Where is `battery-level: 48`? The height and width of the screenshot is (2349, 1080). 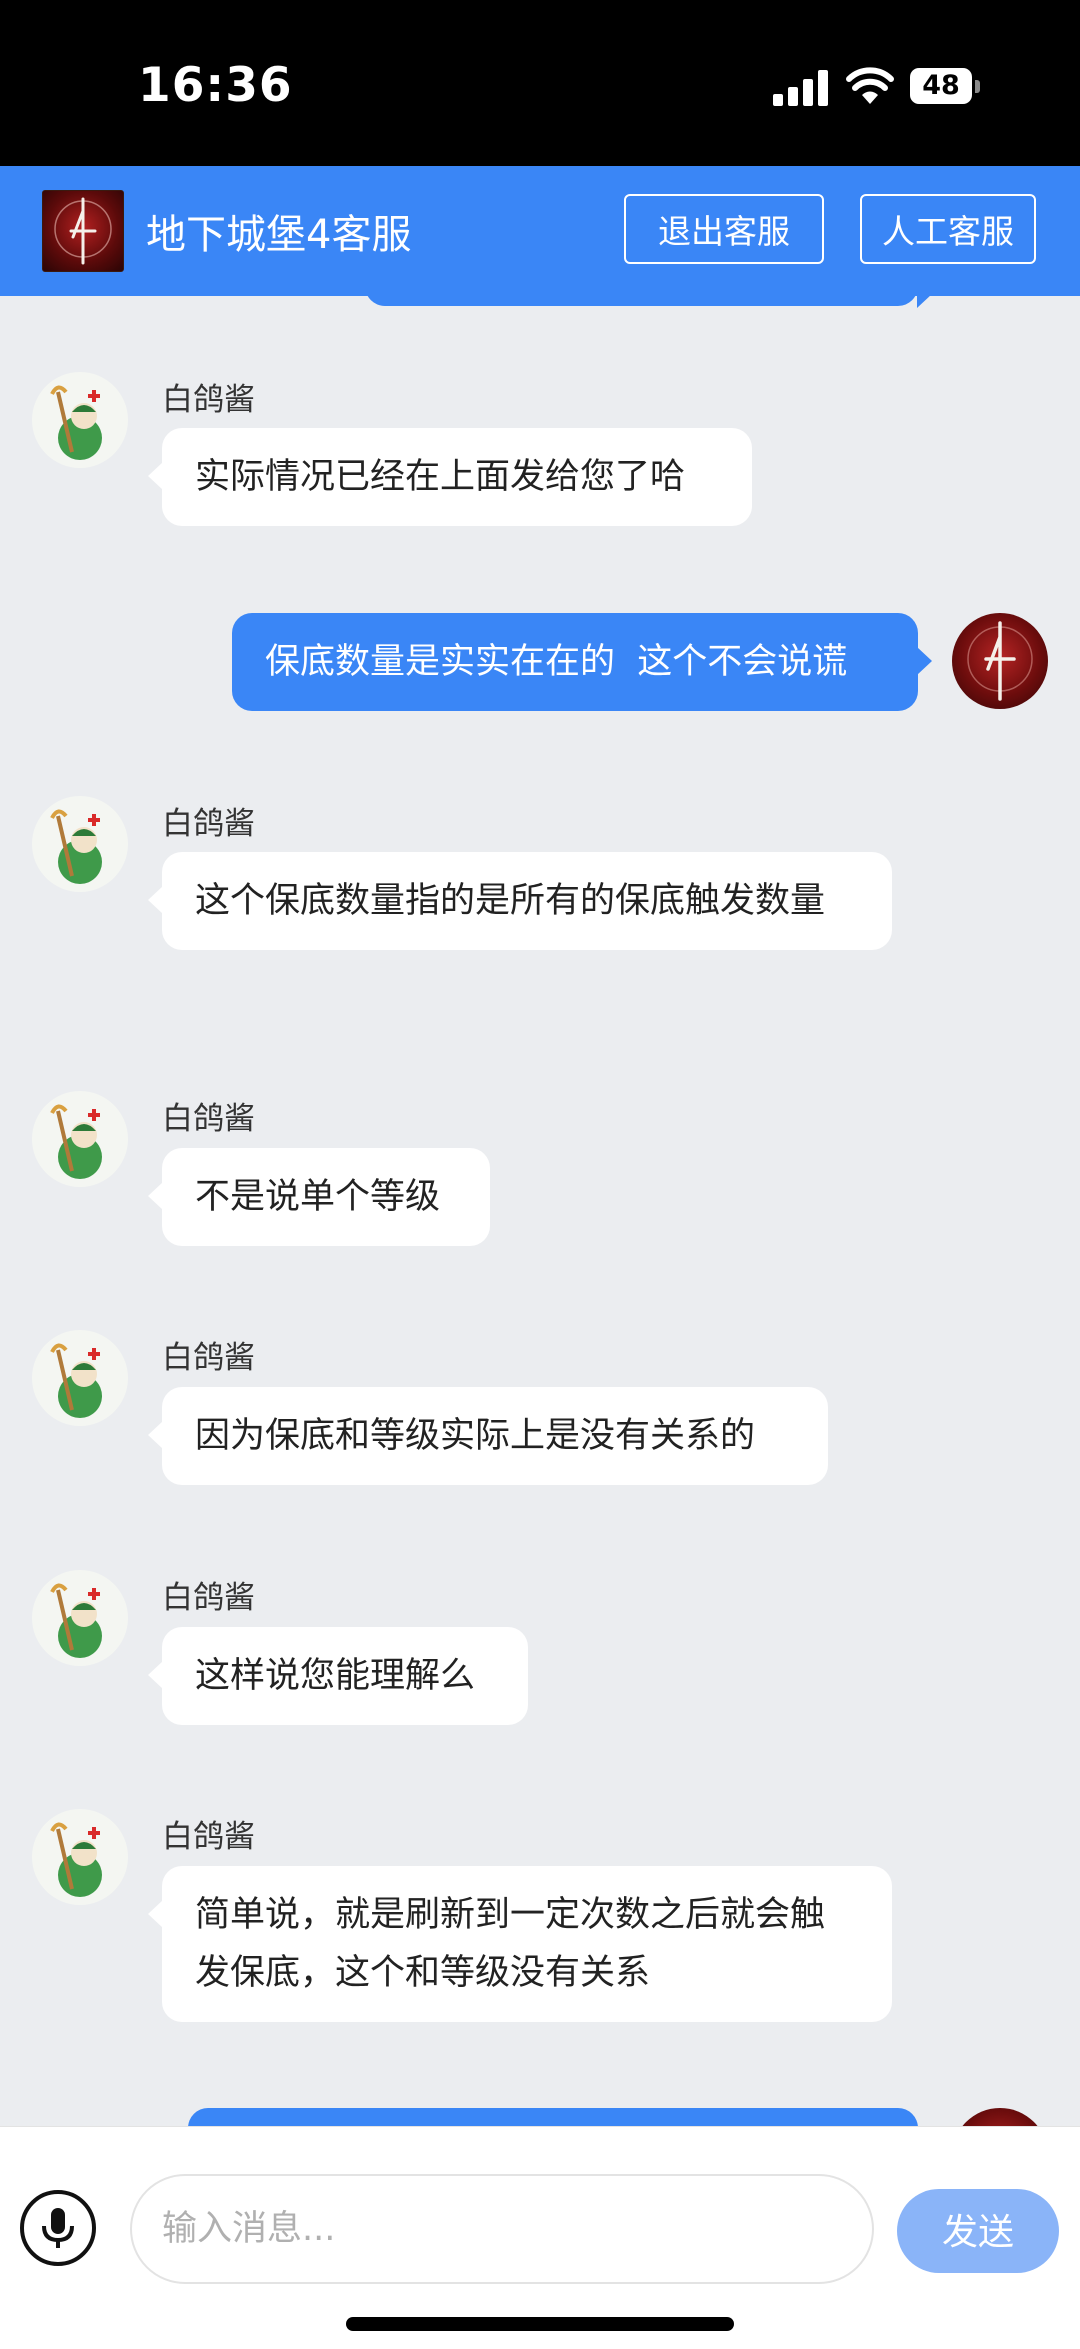 battery-level: 48 is located at coordinates (941, 86).